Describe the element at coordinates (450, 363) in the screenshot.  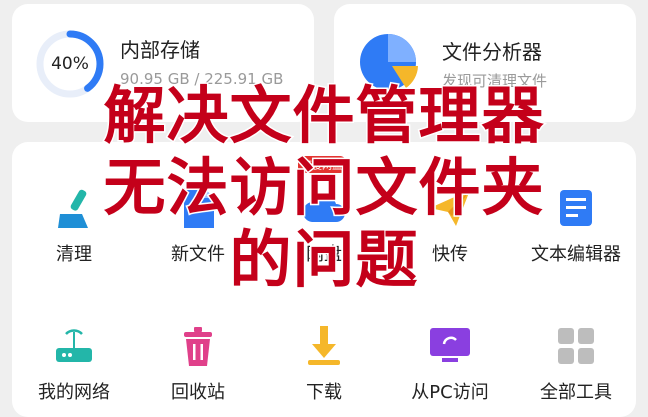
I see `tool-pc-access: 从PC访问` at that location.